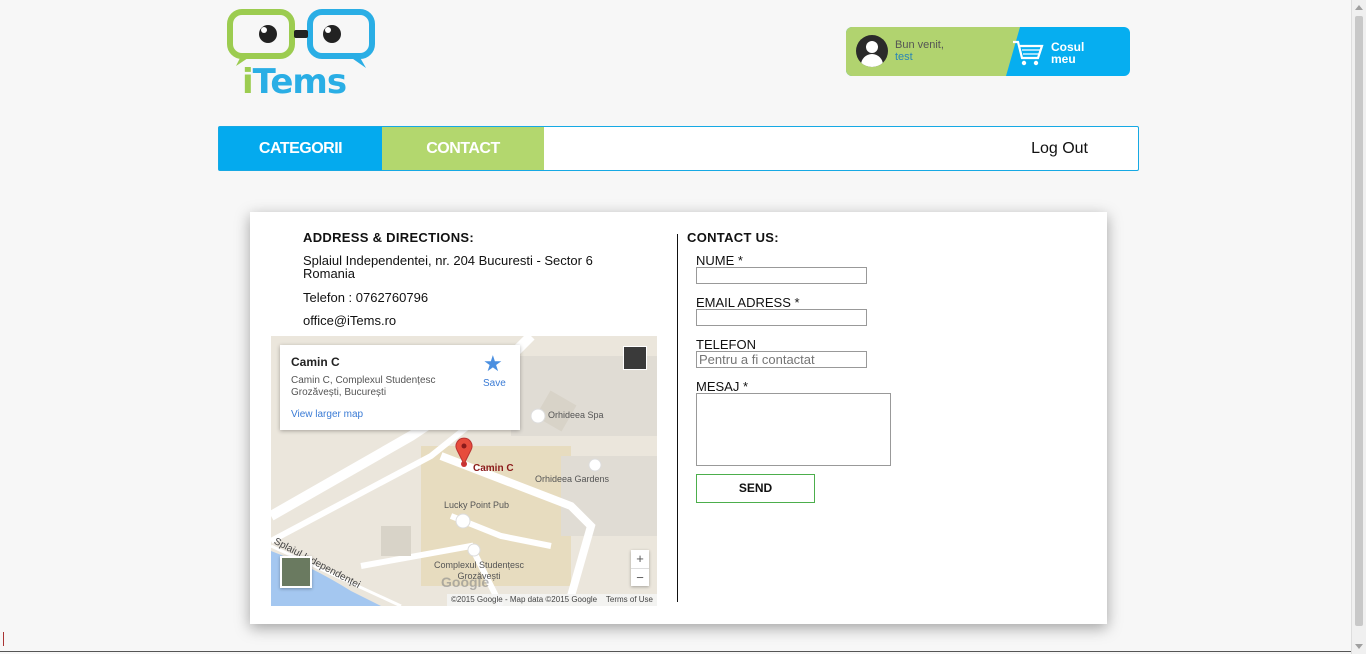 This screenshot has height=654, width=1366. What do you see at coordinates (919, 45) in the screenshot?
I see `greeting: Bun venit,` at bounding box center [919, 45].